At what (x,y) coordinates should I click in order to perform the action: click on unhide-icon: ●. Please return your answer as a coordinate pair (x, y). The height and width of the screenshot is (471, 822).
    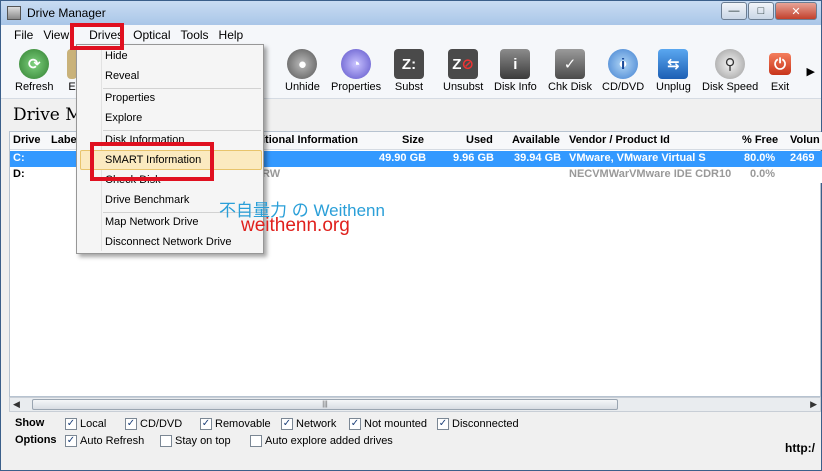
    Looking at the image, I should click on (302, 64).